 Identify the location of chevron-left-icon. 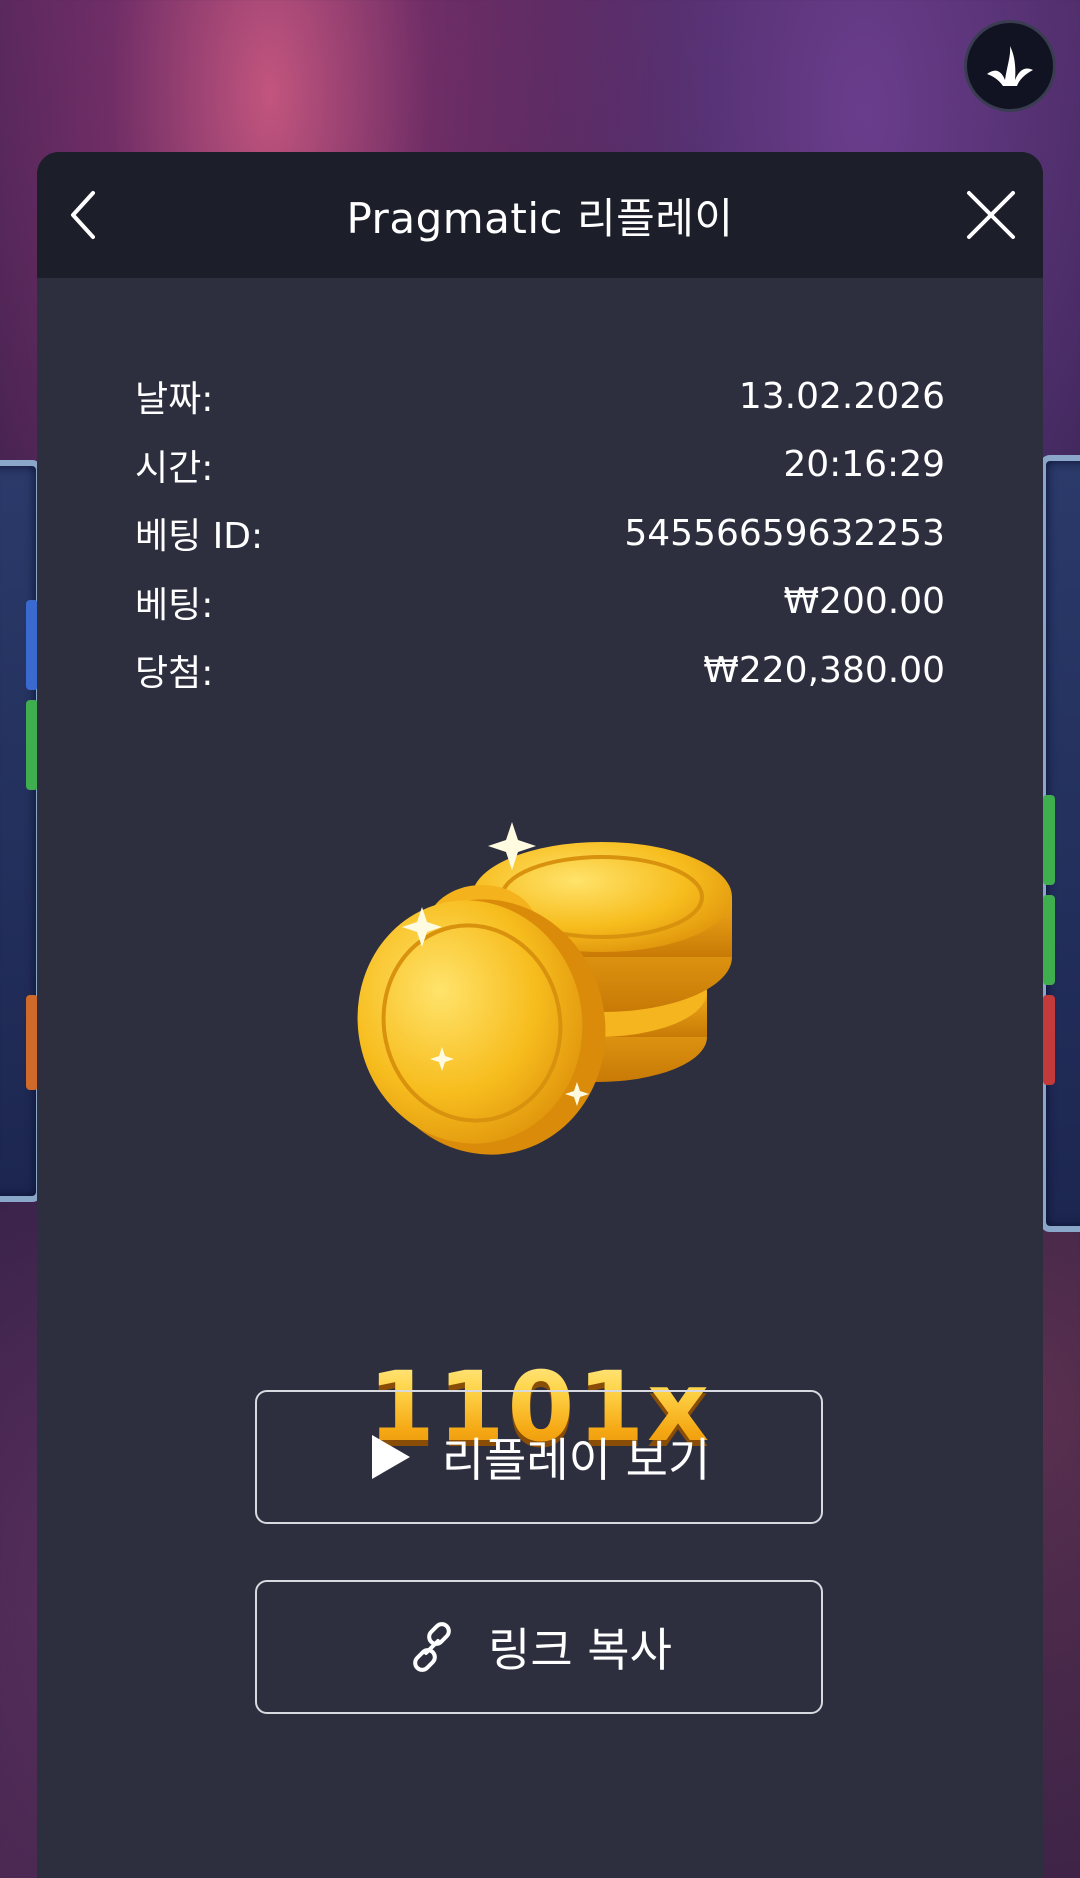
(83, 215).